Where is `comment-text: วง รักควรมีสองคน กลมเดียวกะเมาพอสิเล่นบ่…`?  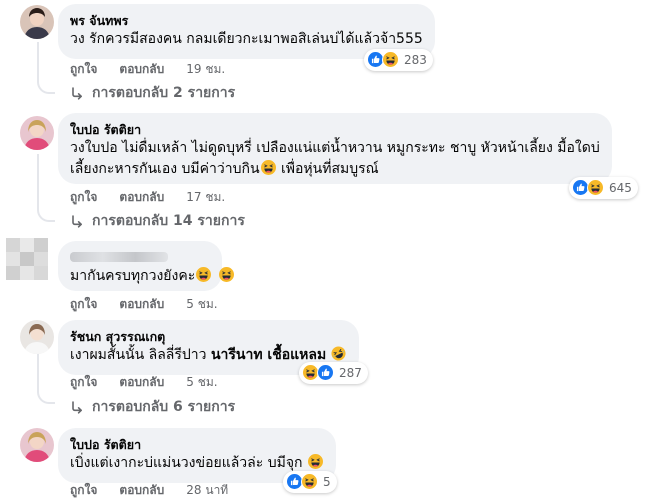 comment-text: วง รักควรมีสองคน กลมเดียวกะเมาพอสิเล่นบ่… is located at coordinates (246, 39).